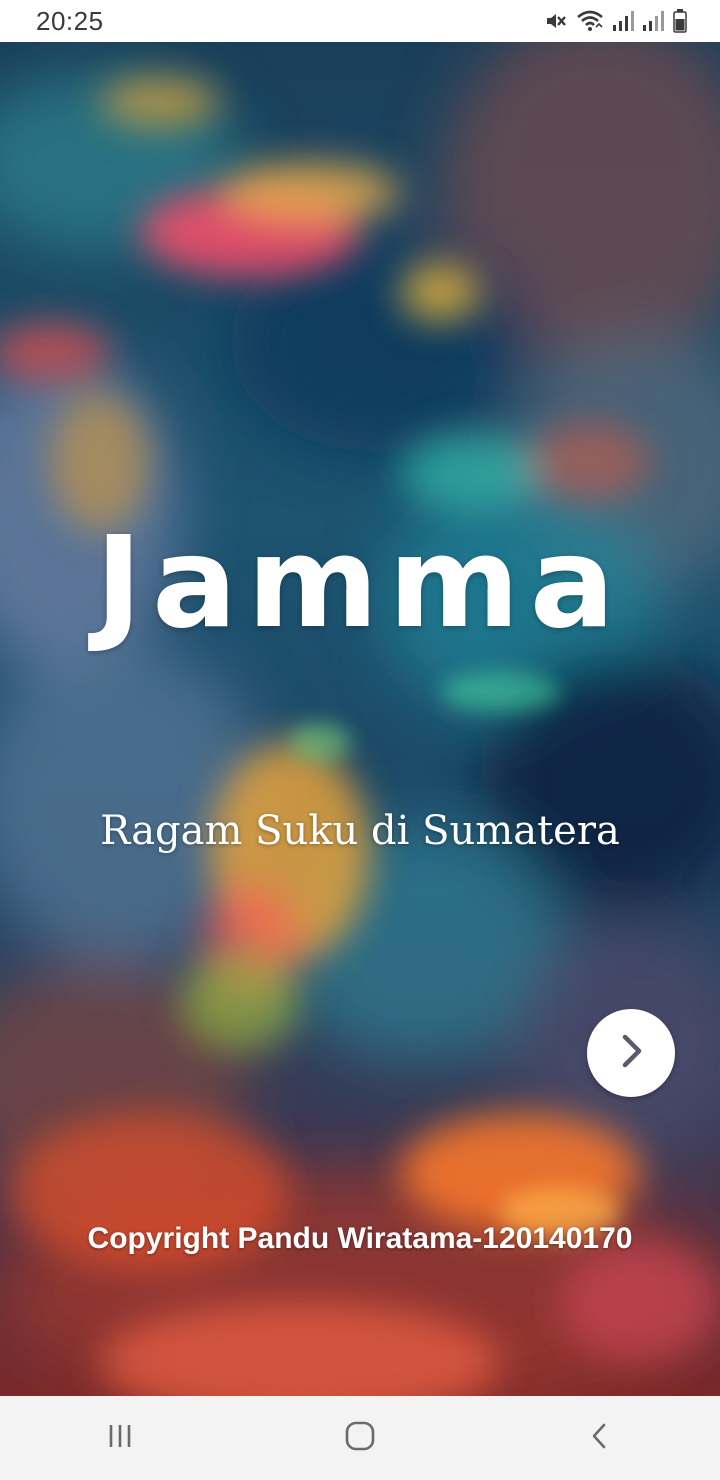 The height and width of the screenshot is (1480, 720). I want to click on recent-apps-button, so click(120, 1438).